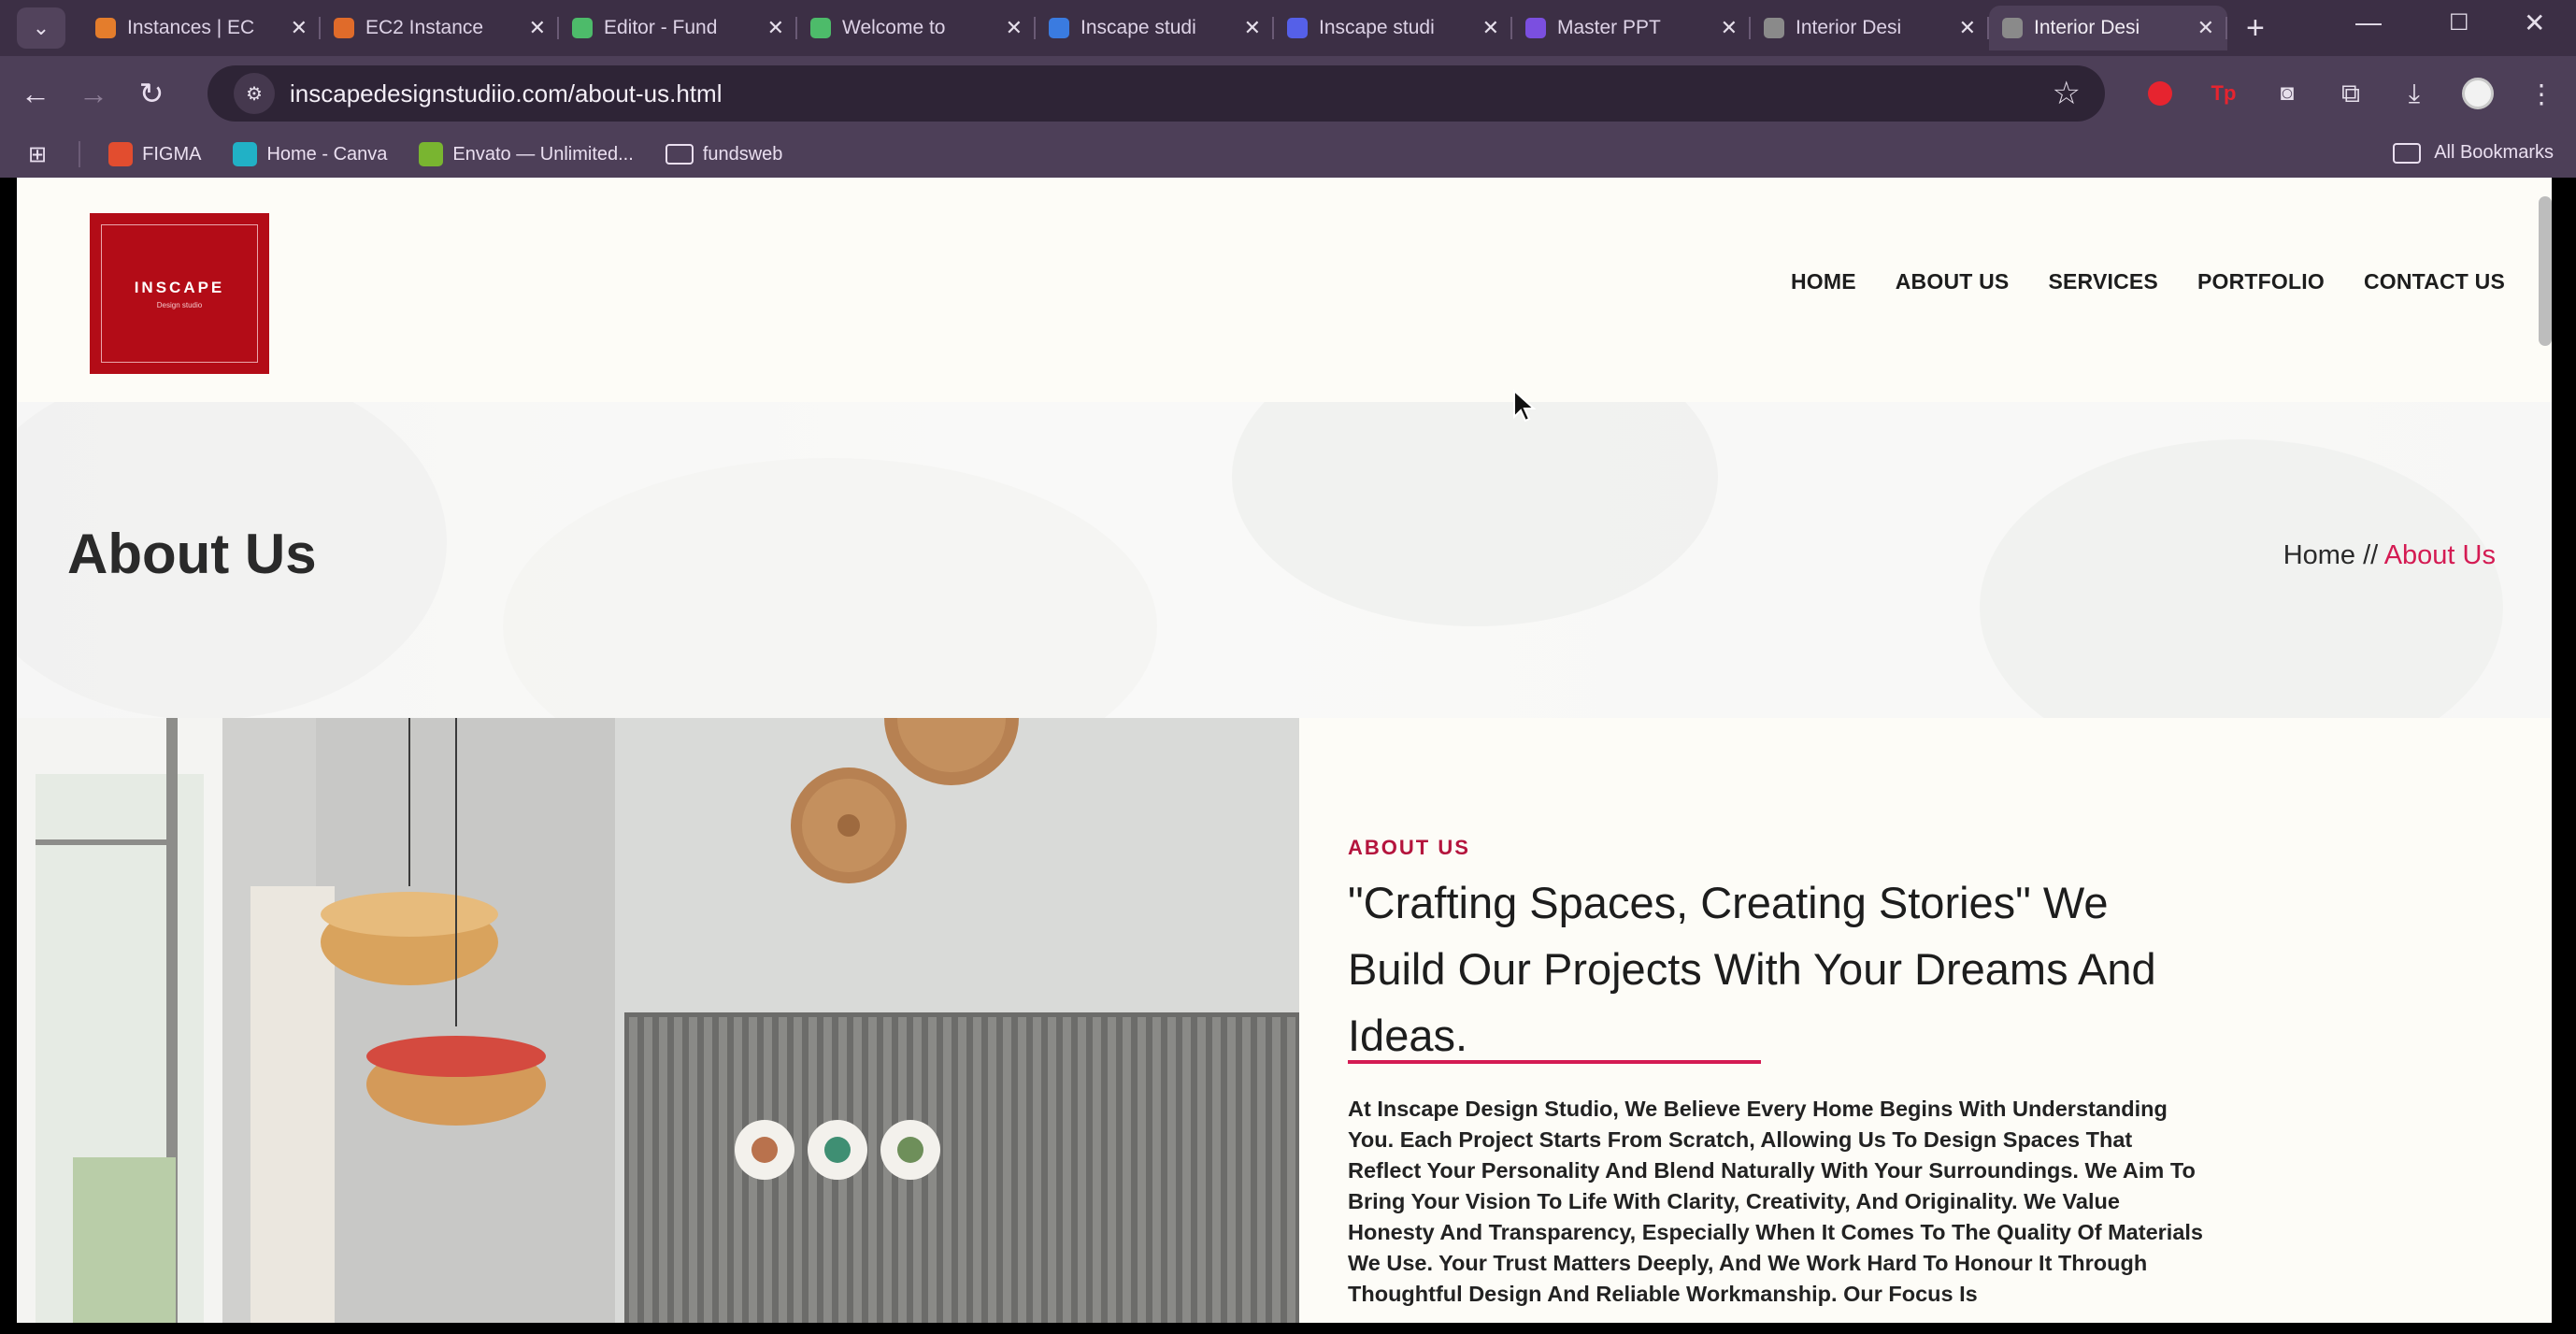  What do you see at coordinates (2224, 93) in the screenshot?
I see `extension-tp-icon: Tp` at bounding box center [2224, 93].